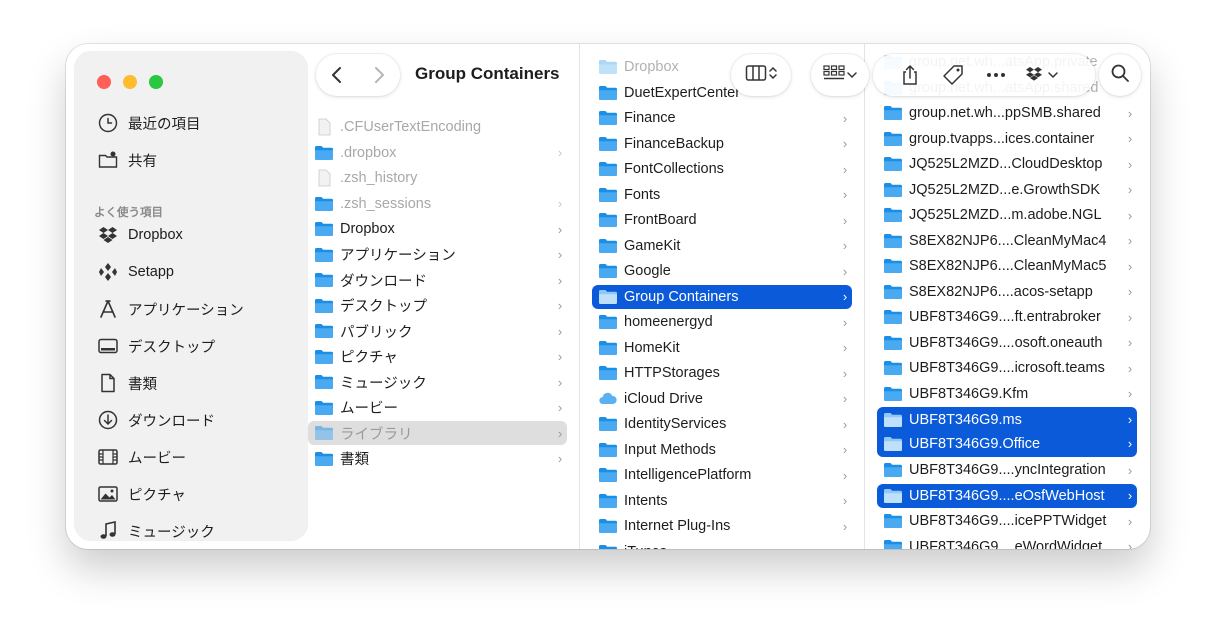 This screenshot has width=1216, height=636. Describe the element at coordinates (996, 75) in the screenshot. I see `ellipsis-icon` at that location.